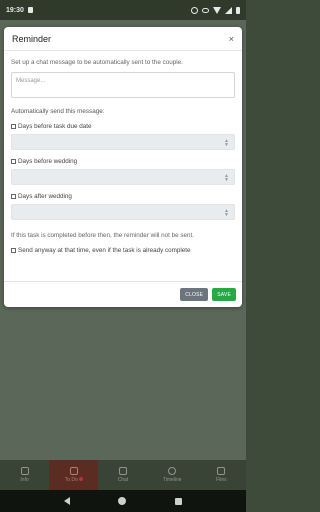 This screenshot has width=320, height=512. What do you see at coordinates (194, 10) in the screenshot?
I see `alarm-icon` at bounding box center [194, 10].